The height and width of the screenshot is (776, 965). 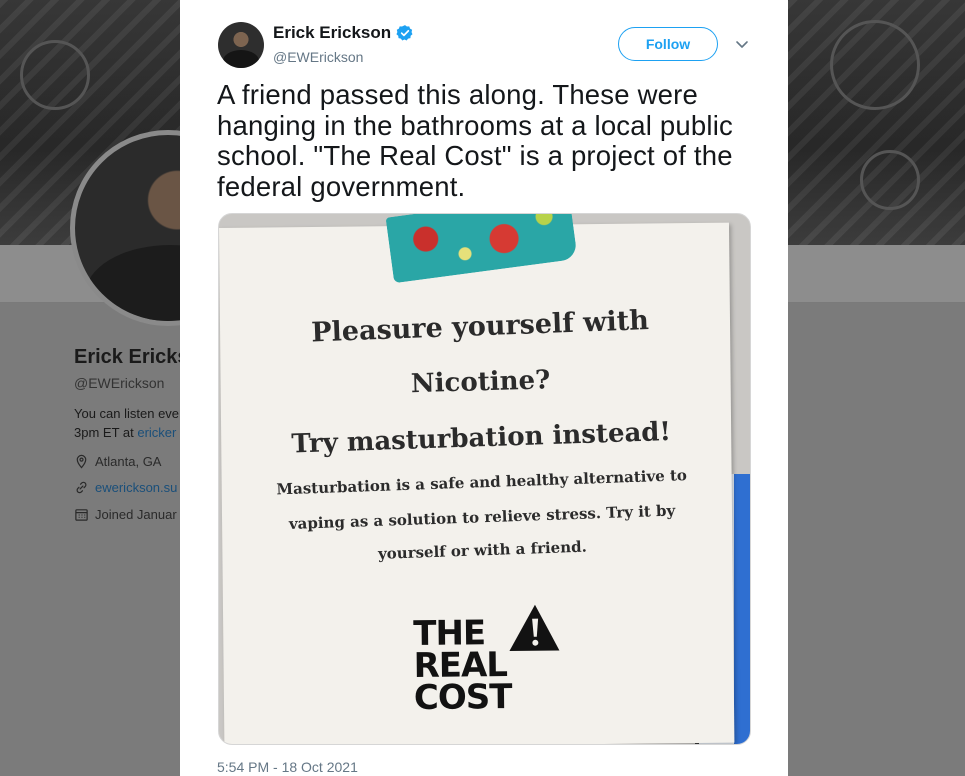 I want to click on logo-text: THE REAL COST, so click(x=462, y=665).